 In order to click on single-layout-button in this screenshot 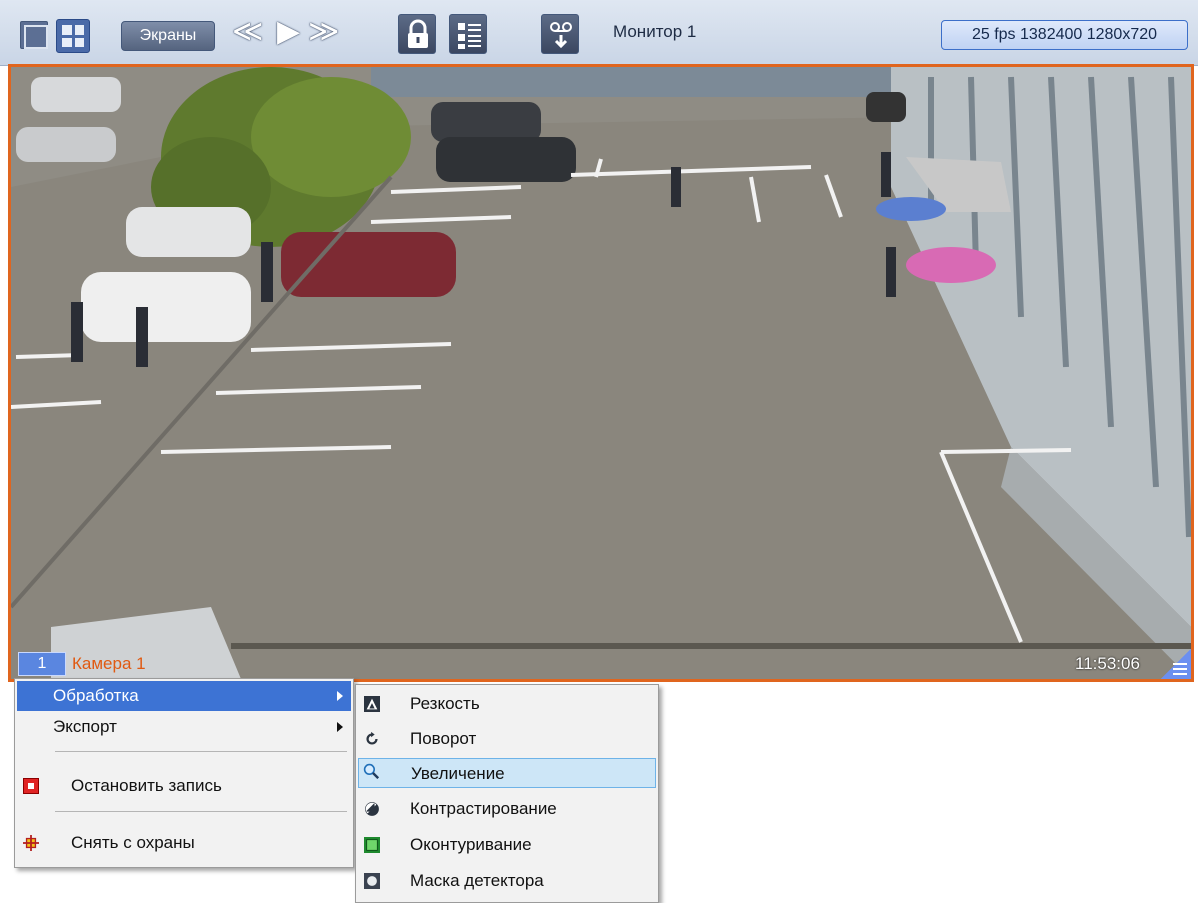, I will do `click(34, 35)`.